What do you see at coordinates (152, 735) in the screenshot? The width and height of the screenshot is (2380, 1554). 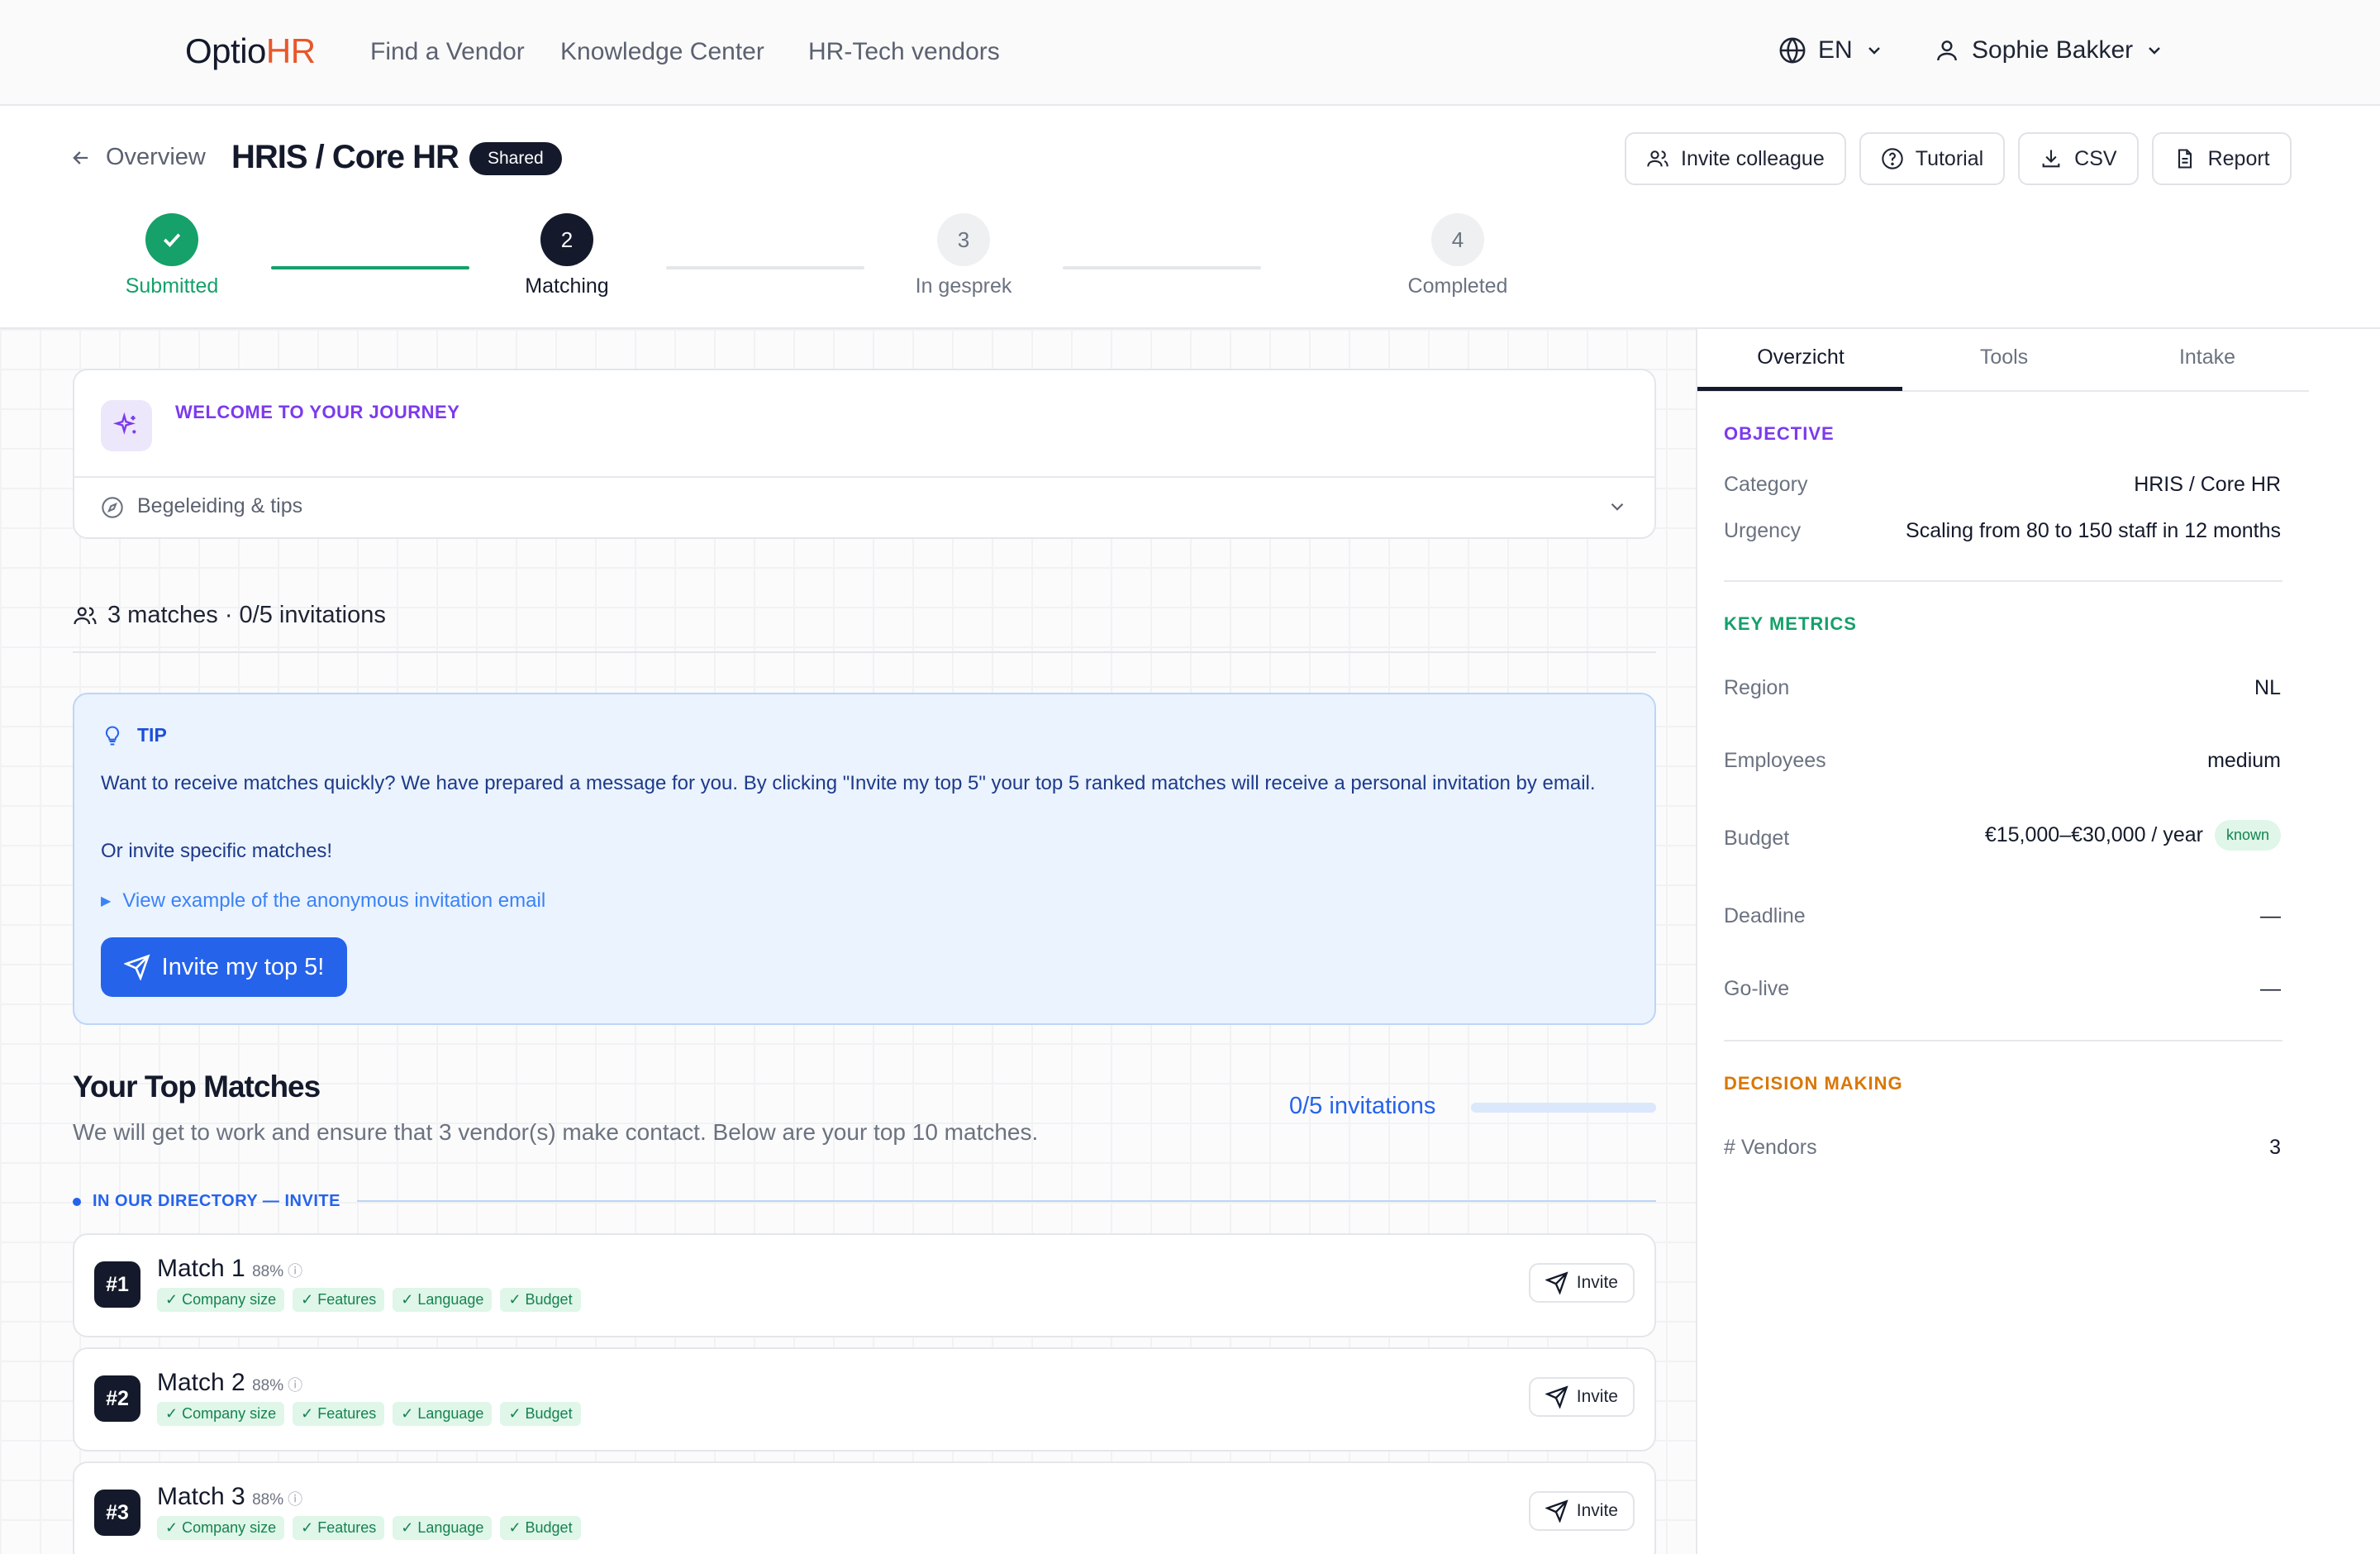 I see `tip-title: TIP` at bounding box center [152, 735].